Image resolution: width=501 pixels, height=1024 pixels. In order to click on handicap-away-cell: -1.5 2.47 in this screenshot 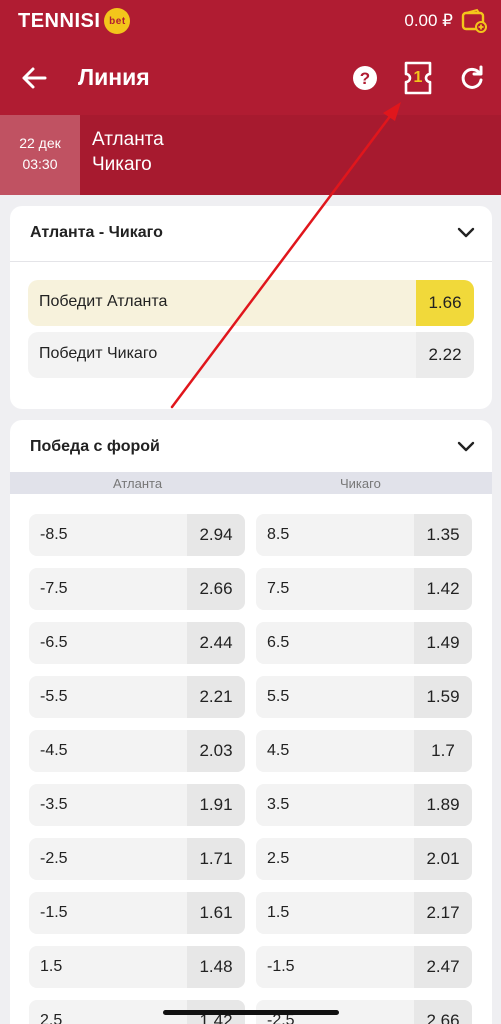, I will do `click(364, 967)`.